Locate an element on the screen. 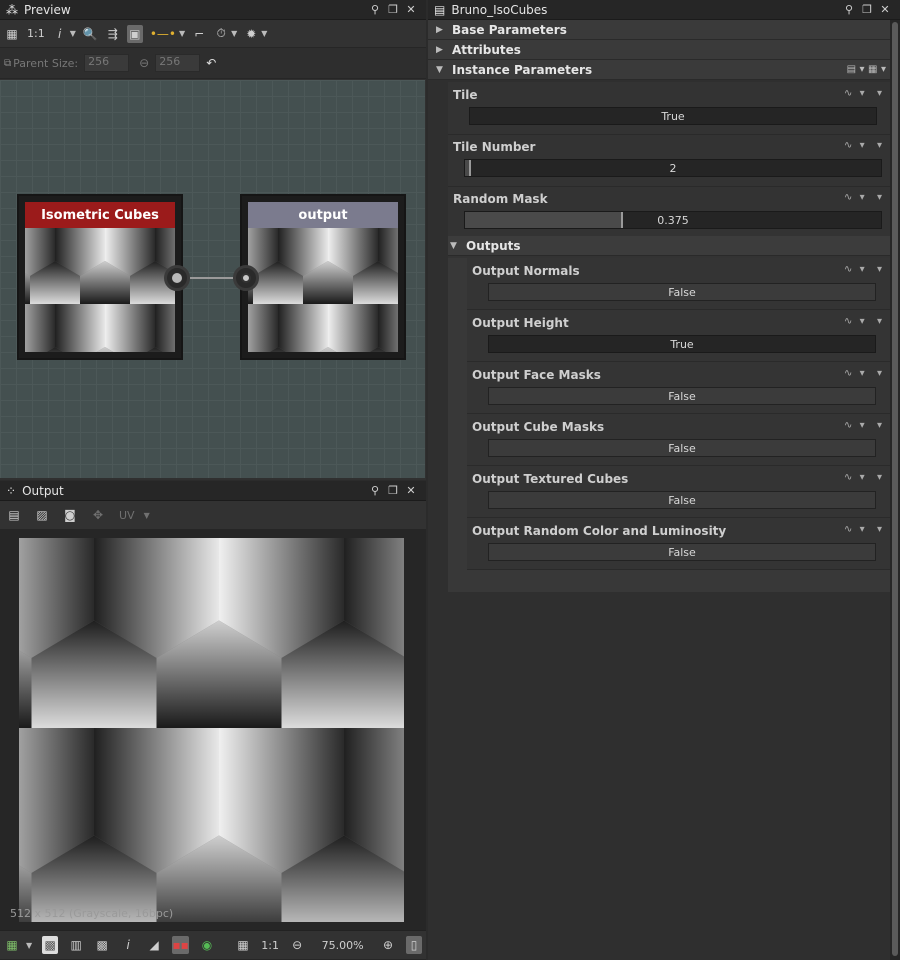  link-icon: ⊖ is located at coordinates (144, 63).